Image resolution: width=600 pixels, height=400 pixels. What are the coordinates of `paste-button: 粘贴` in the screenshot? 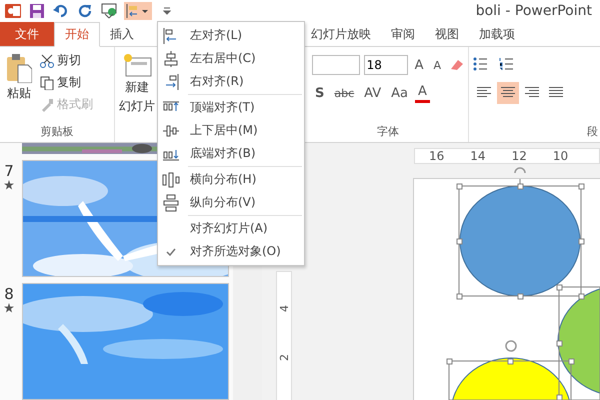 It's located at (19, 85).